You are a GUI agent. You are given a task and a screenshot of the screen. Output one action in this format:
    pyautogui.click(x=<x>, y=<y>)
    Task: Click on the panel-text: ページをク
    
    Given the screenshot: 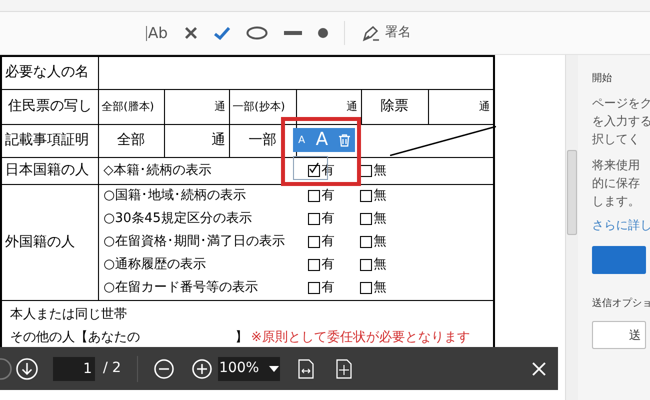 What is the action you would take?
    pyautogui.click(x=621, y=103)
    